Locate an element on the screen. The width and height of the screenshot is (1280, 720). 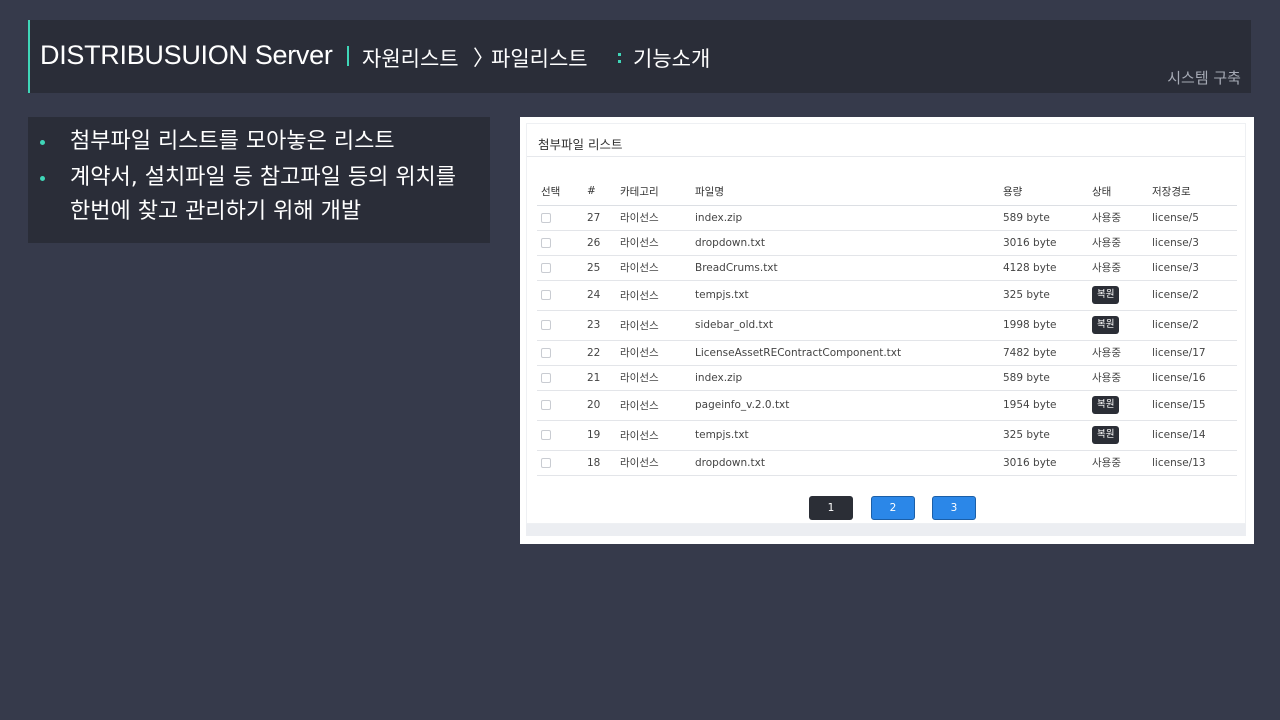
row-size: 4128 byte is located at coordinates (1043, 268).